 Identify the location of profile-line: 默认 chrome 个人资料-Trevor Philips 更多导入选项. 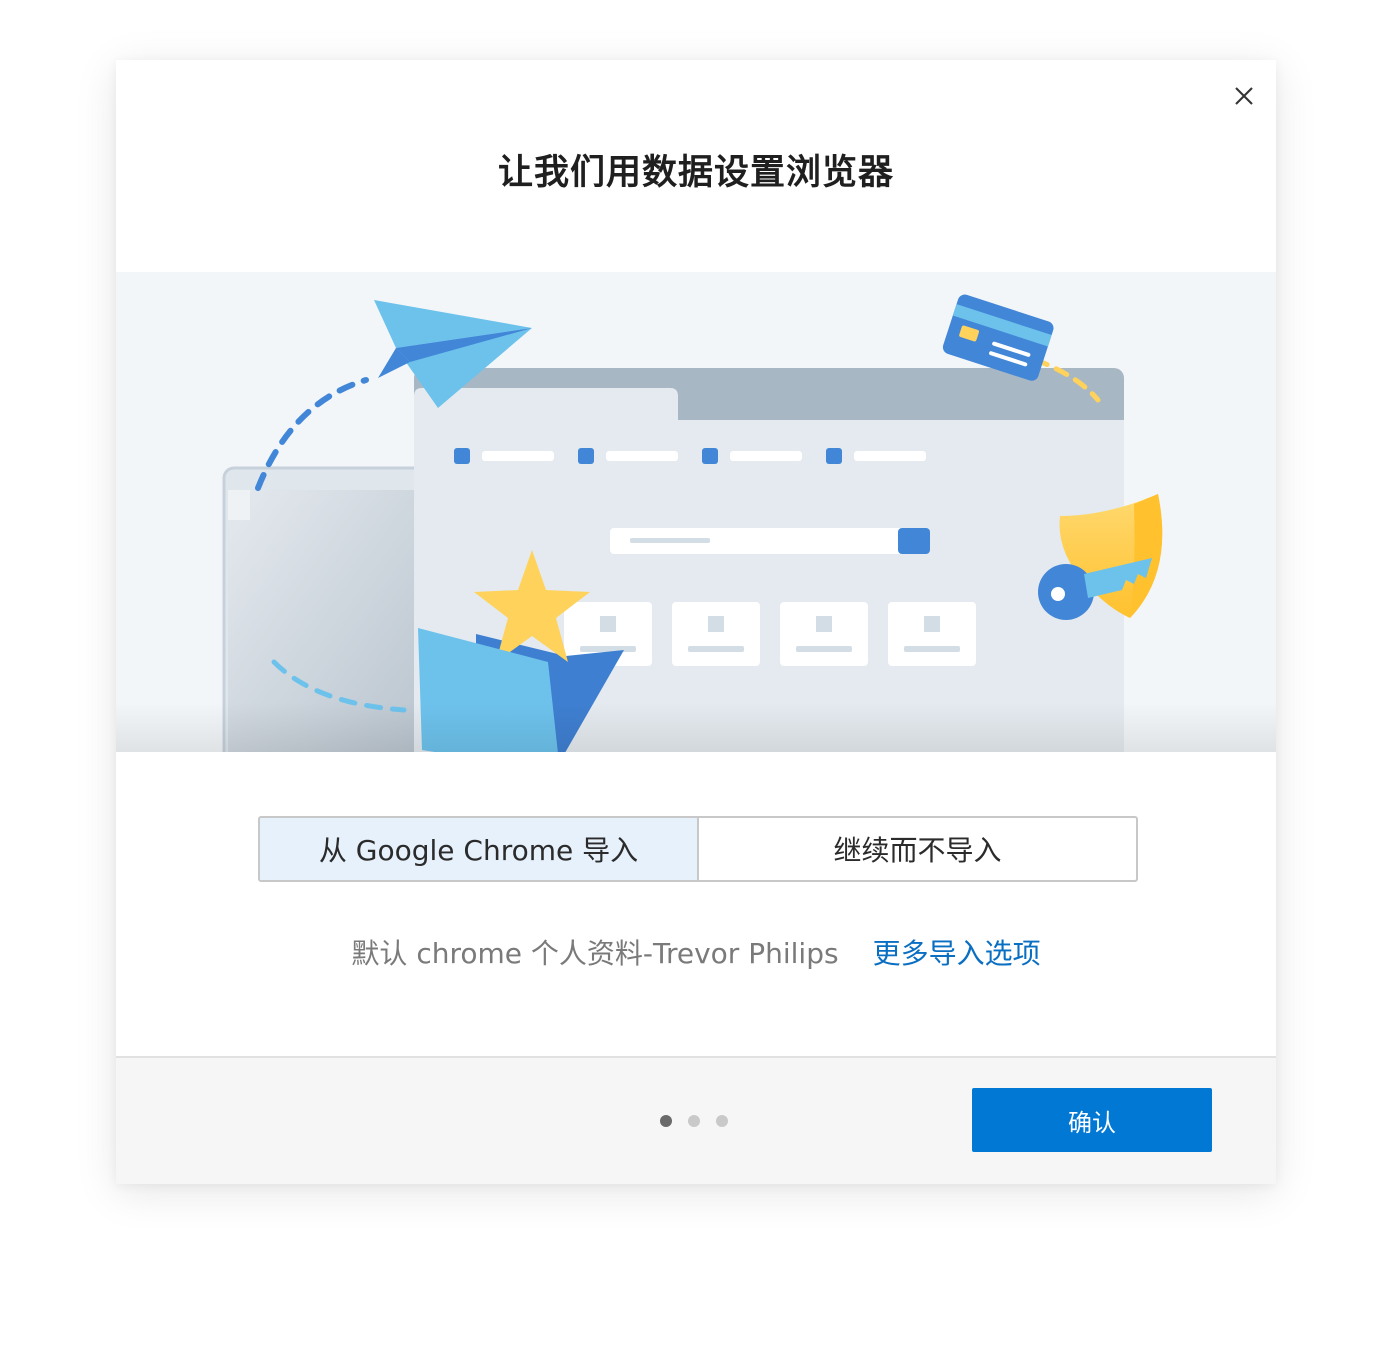
(696, 952).